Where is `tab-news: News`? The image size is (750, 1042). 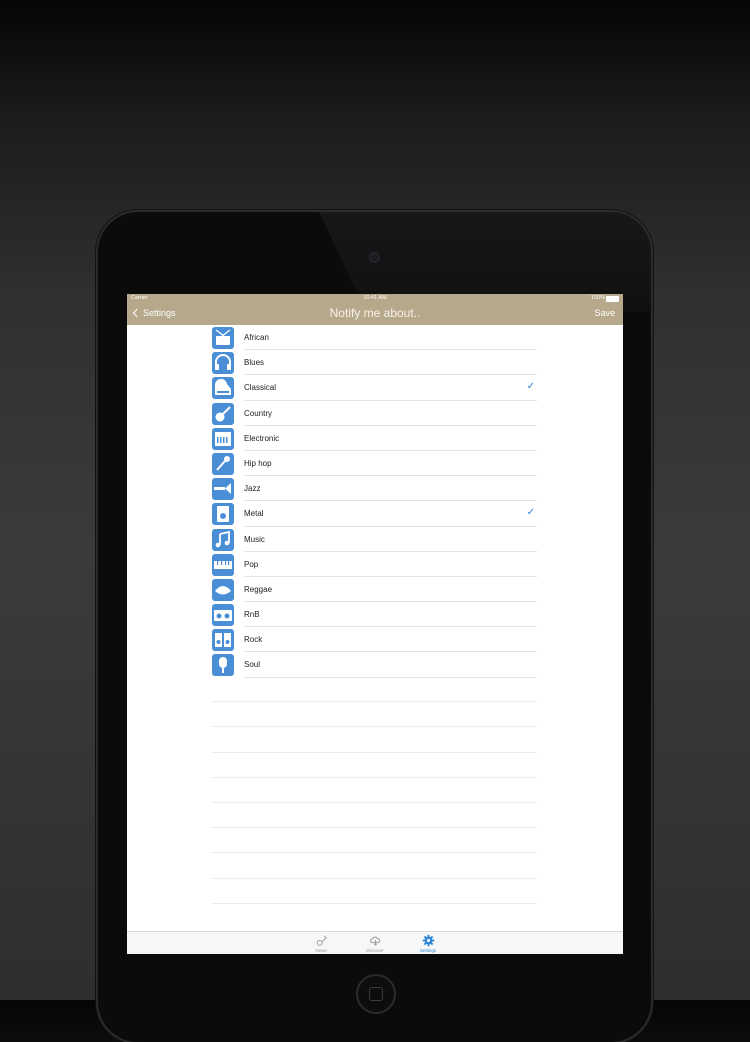 tab-news: News is located at coordinates (321, 943).